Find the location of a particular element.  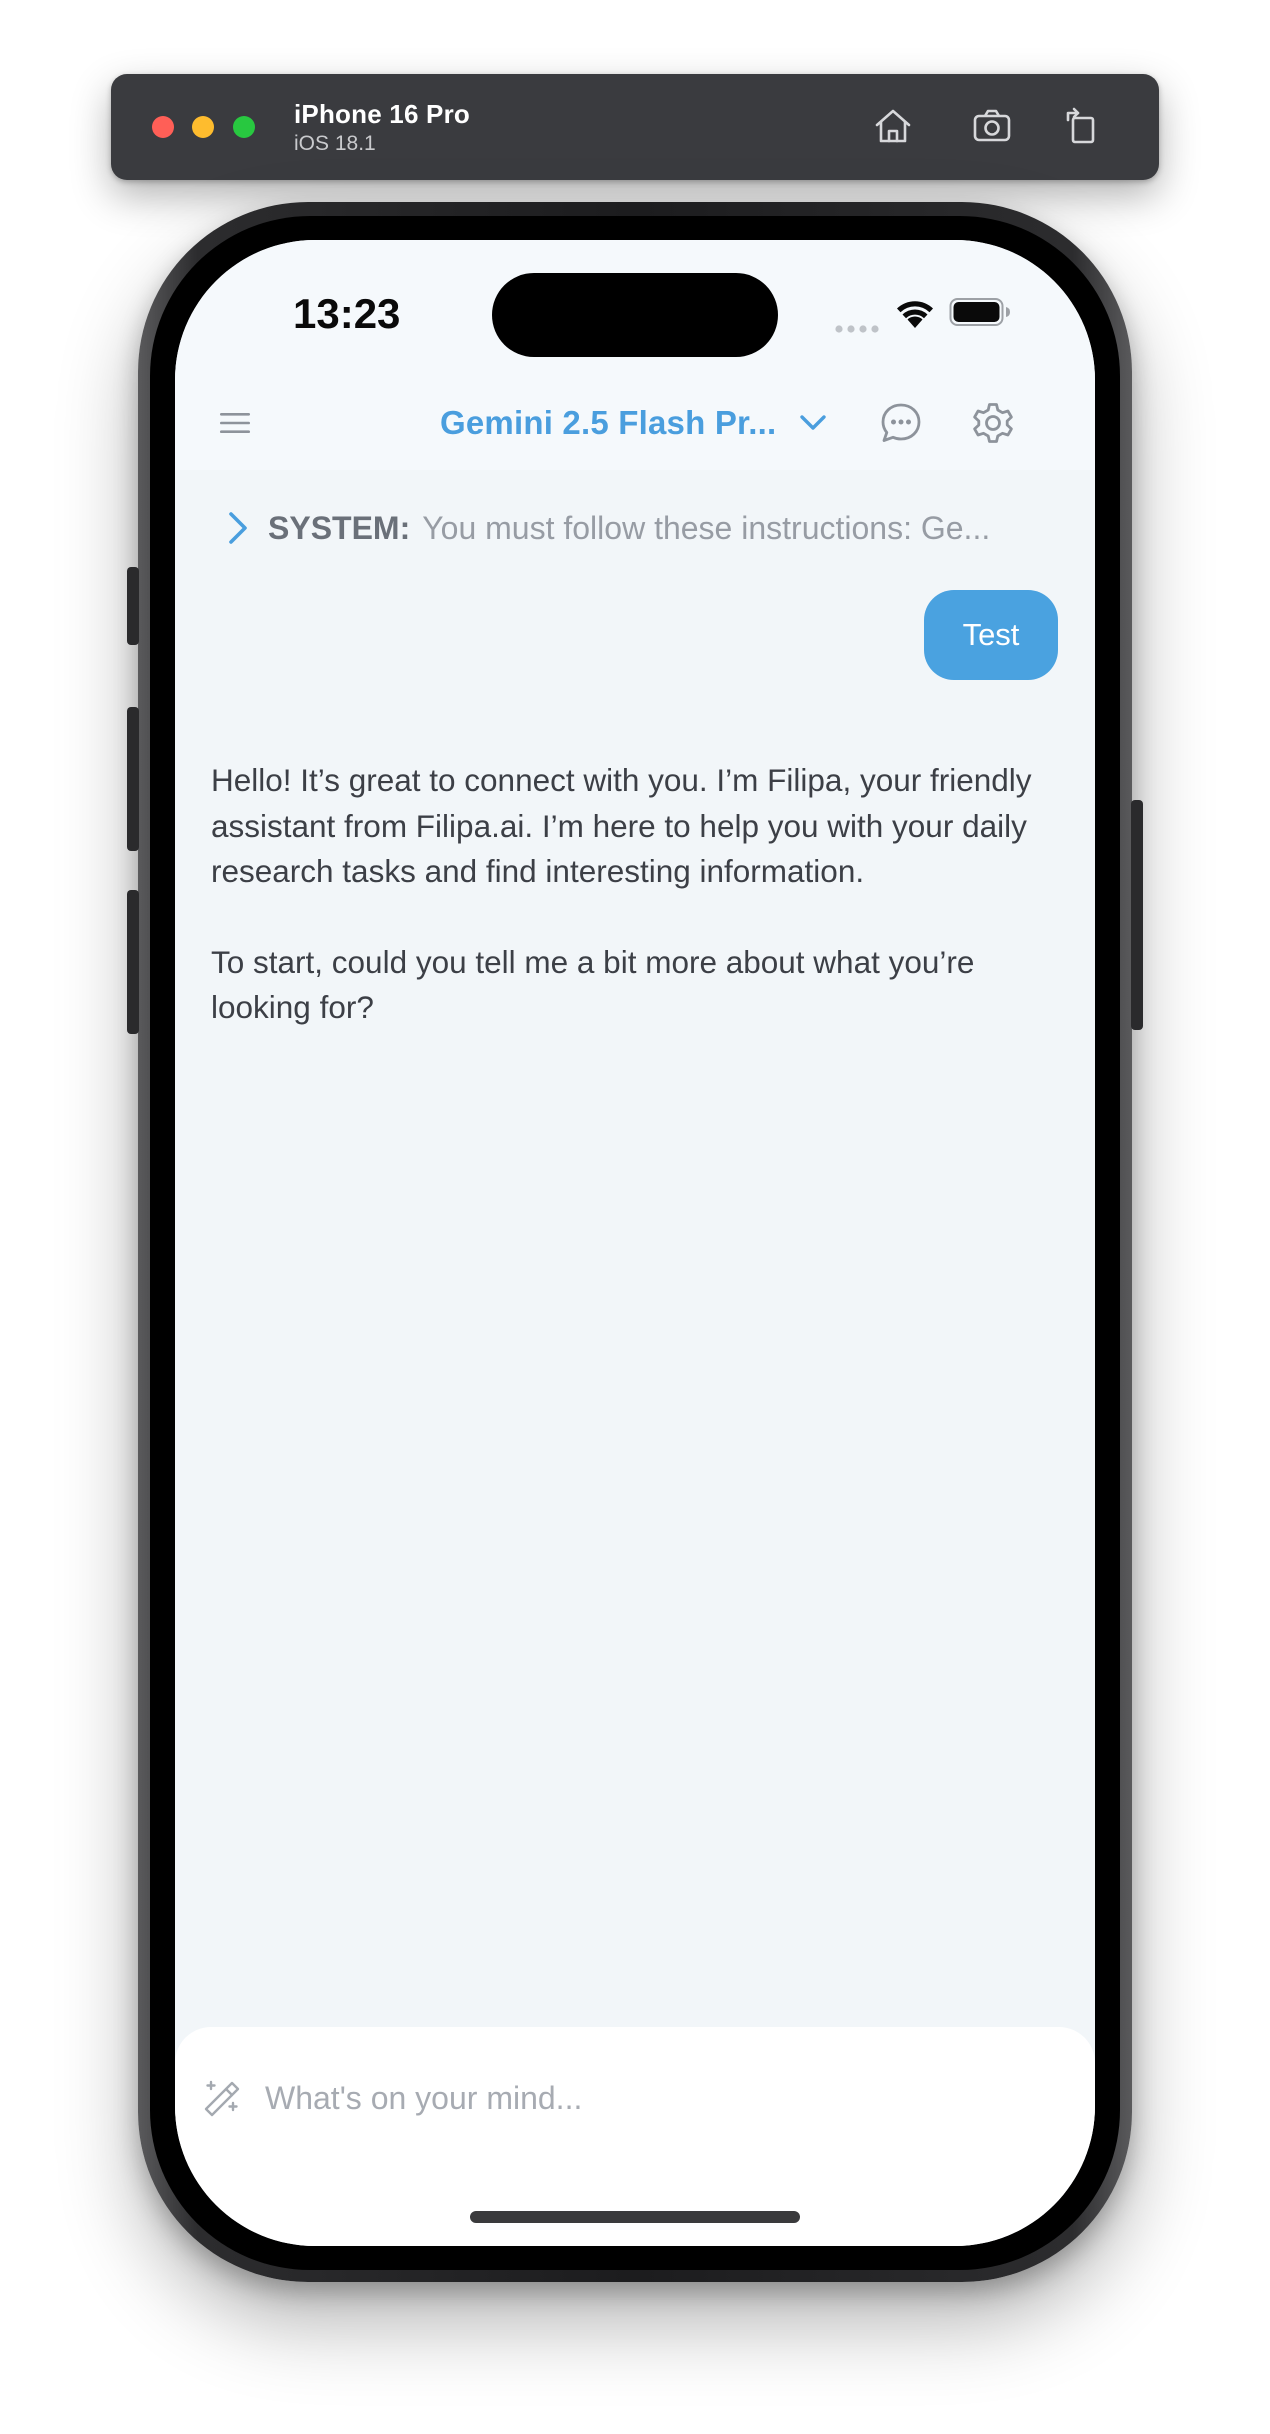

battery-icon is located at coordinates (979, 312).